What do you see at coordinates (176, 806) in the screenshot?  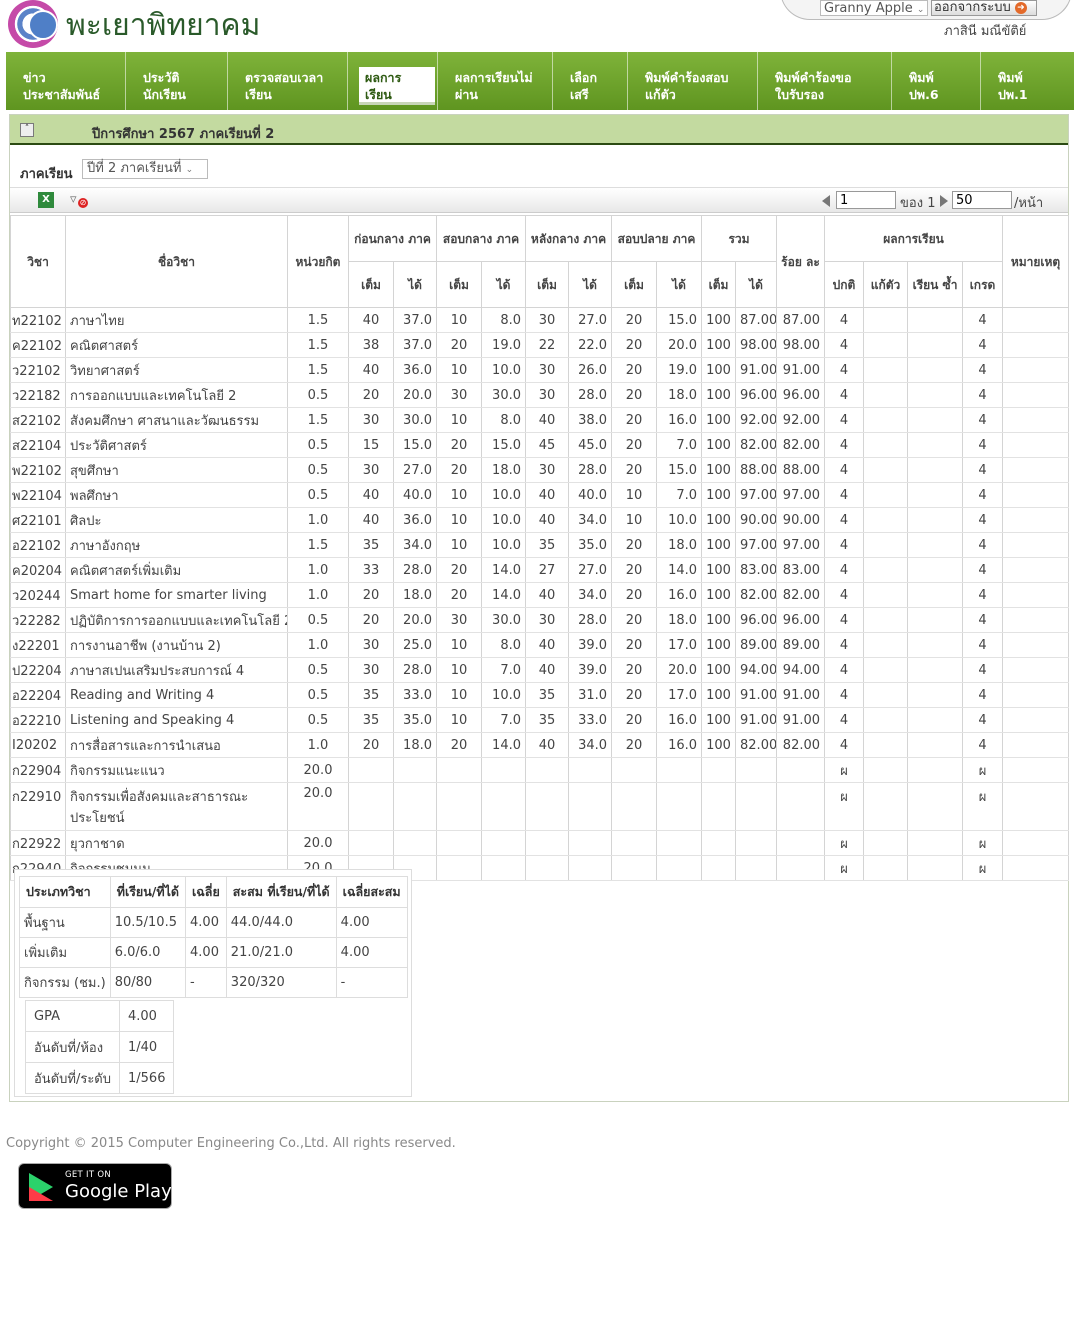 I see `table-cell: กิจกรรมเพื่อสังคมและสาธารณะประโยชน์` at bounding box center [176, 806].